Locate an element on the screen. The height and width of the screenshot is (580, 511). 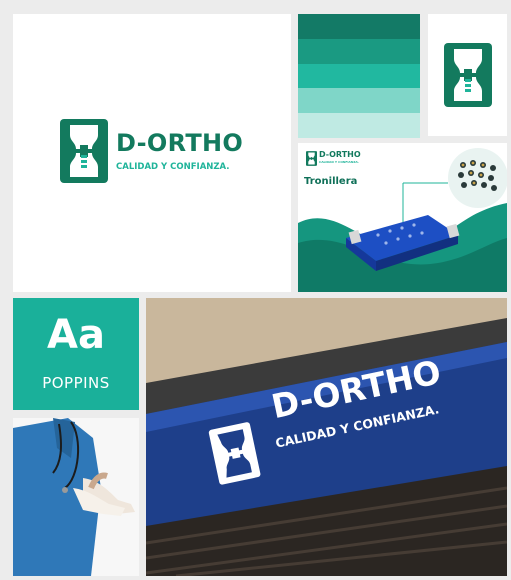
font-sample: Aa is located at coordinates (76, 335).